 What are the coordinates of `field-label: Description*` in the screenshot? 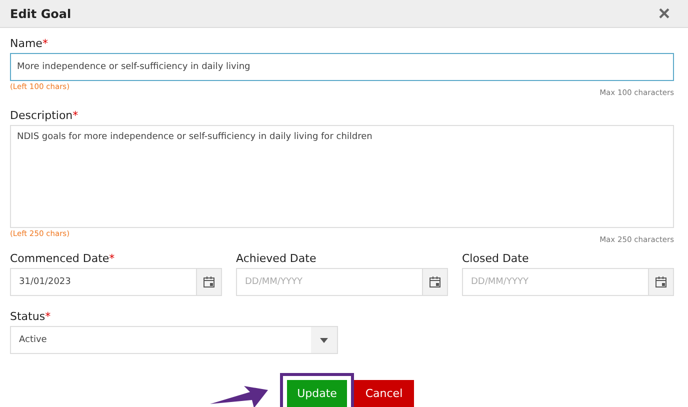 It's located at (45, 115).